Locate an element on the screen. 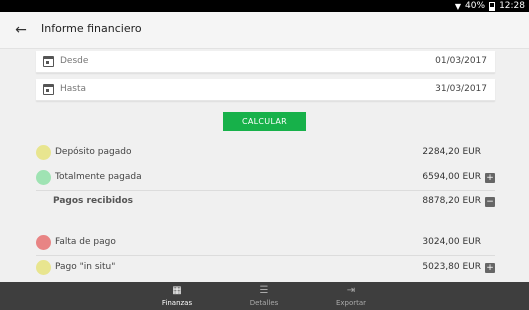 The height and width of the screenshot is (310, 529). export-icon: ⇥ is located at coordinates (351, 290).